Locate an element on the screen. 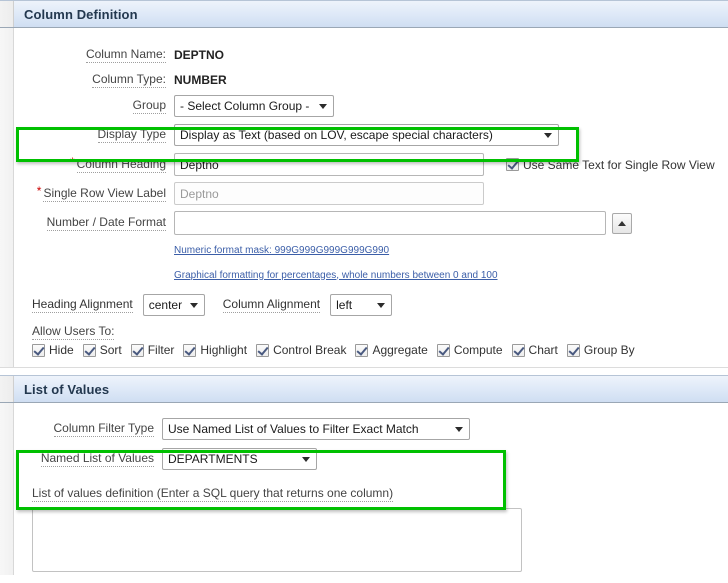  group-select-value: - Select Column Group - is located at coordinates (245, 105).